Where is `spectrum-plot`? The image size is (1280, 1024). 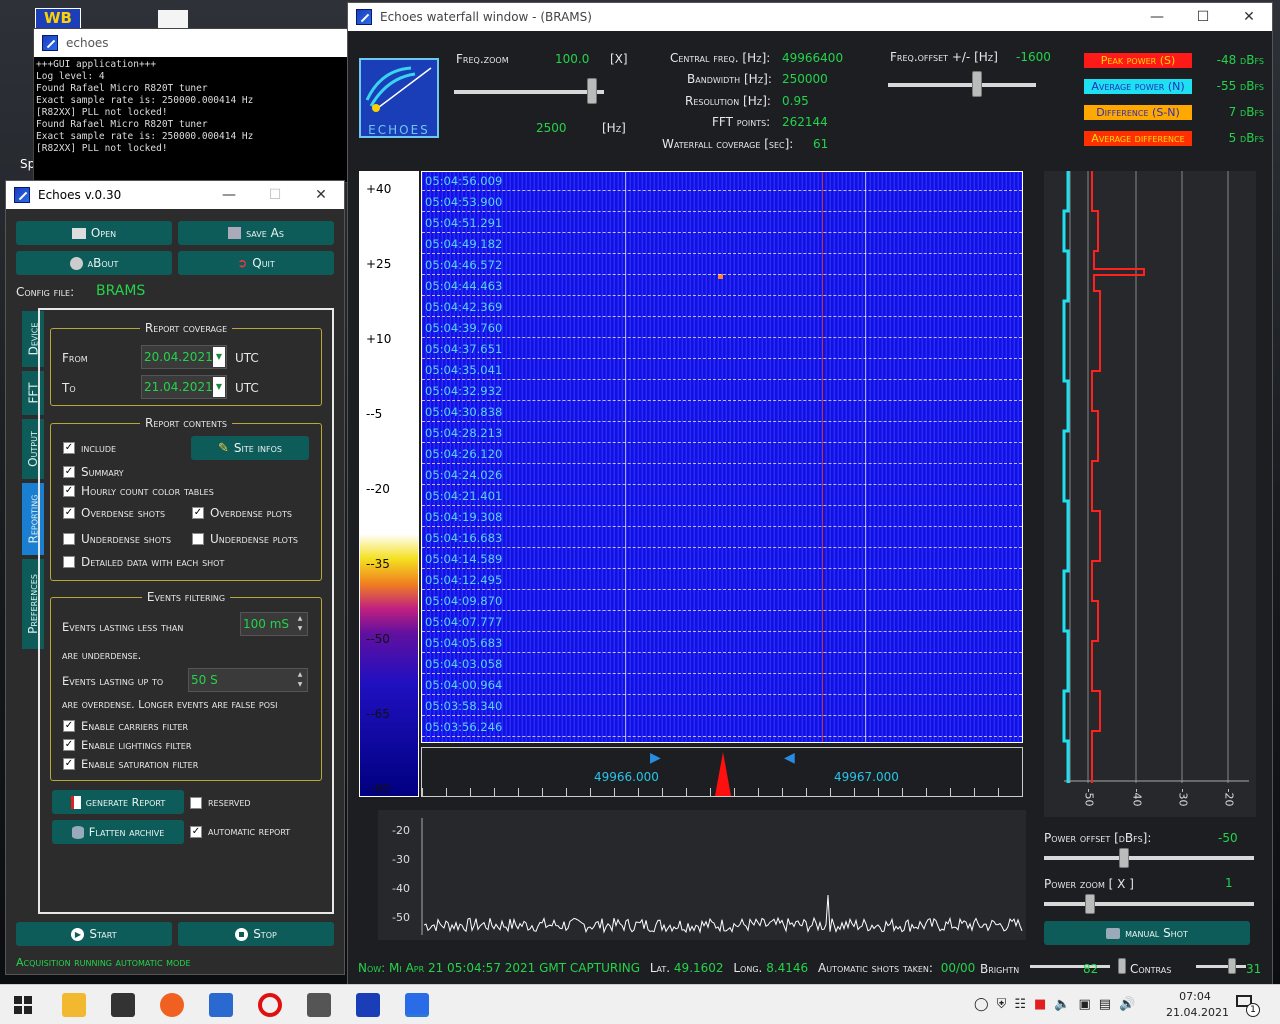
spectrum-plot is located at coordinates (722, 876).